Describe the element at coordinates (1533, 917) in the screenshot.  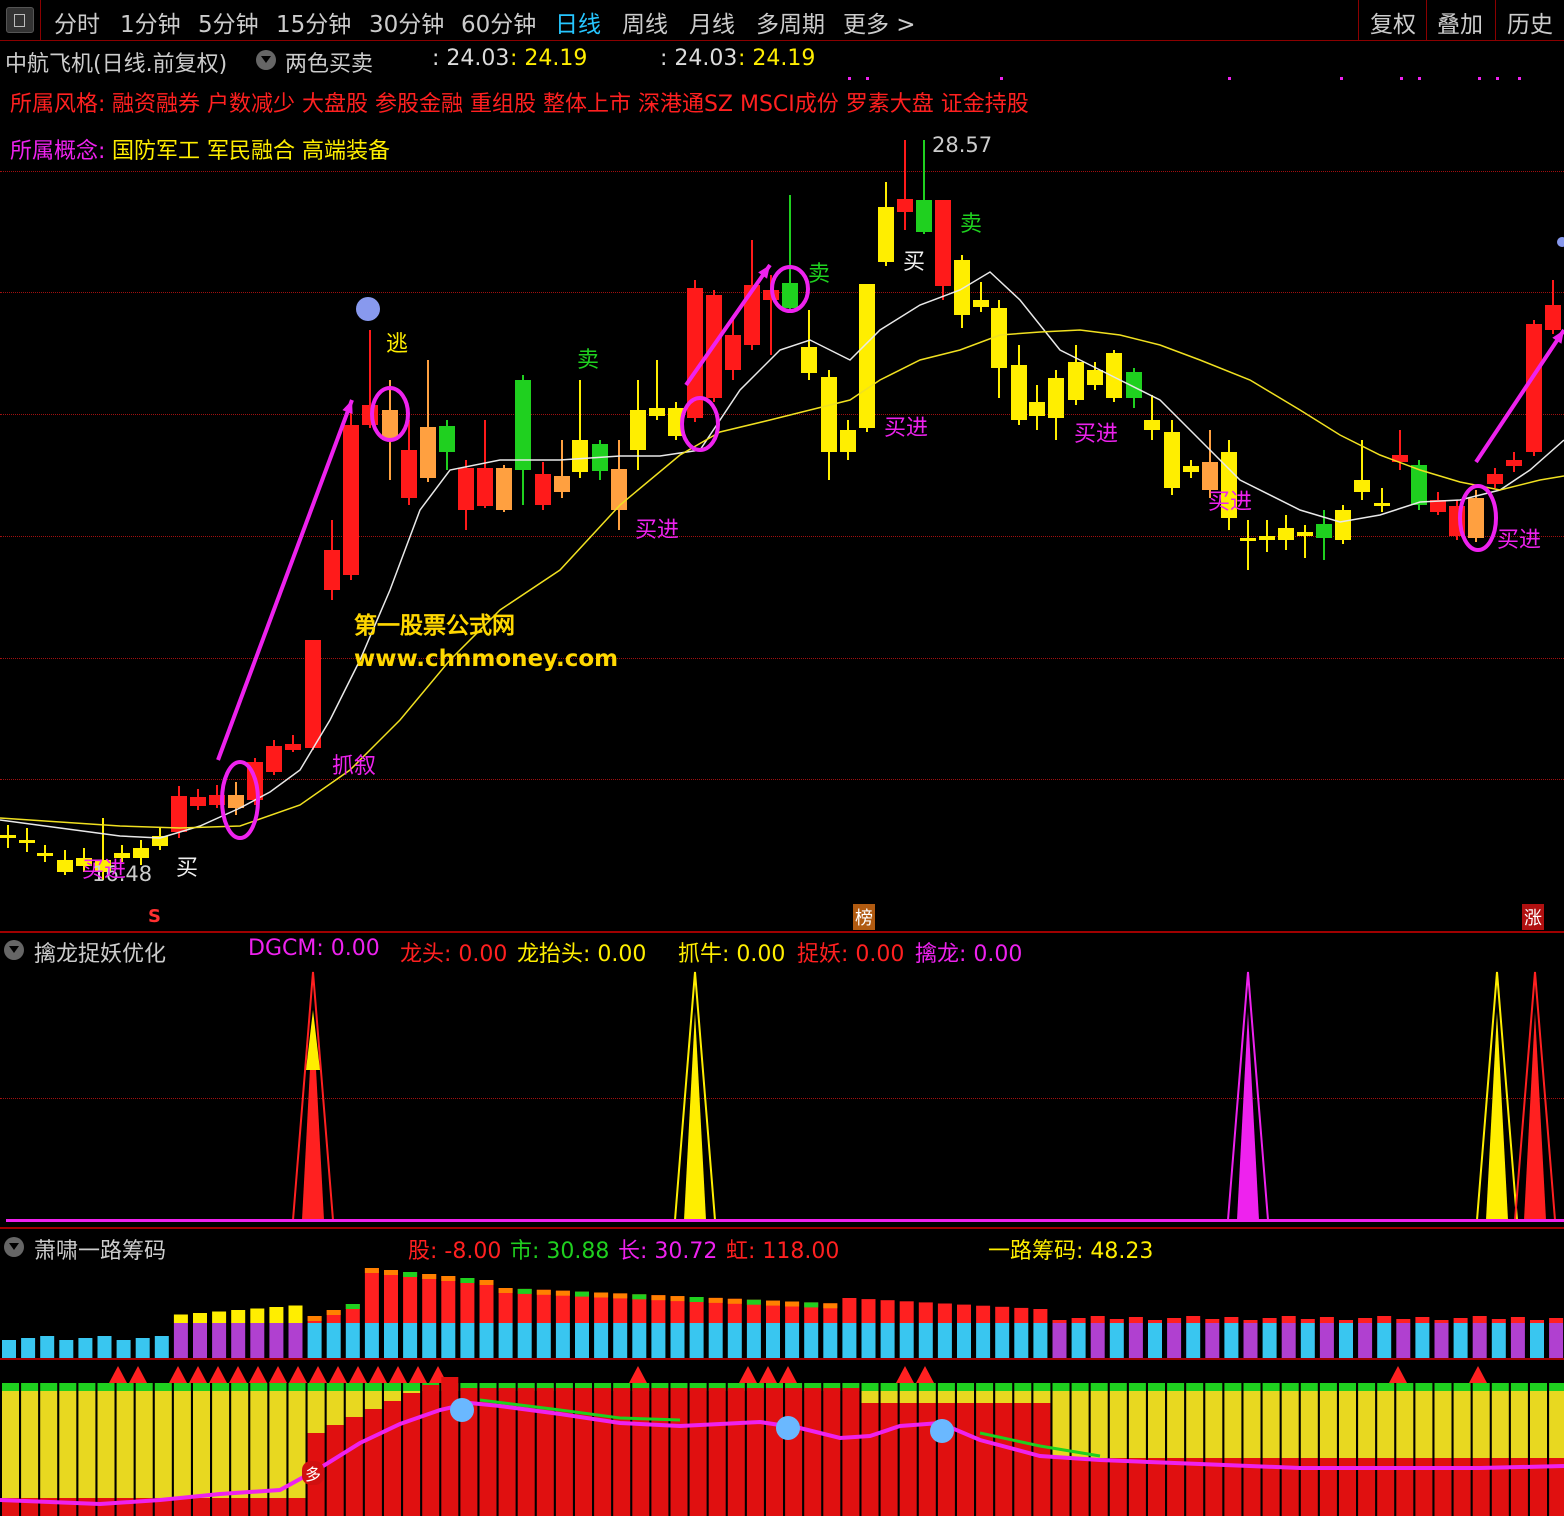
I see `tag-zhang: 涨` at that location.